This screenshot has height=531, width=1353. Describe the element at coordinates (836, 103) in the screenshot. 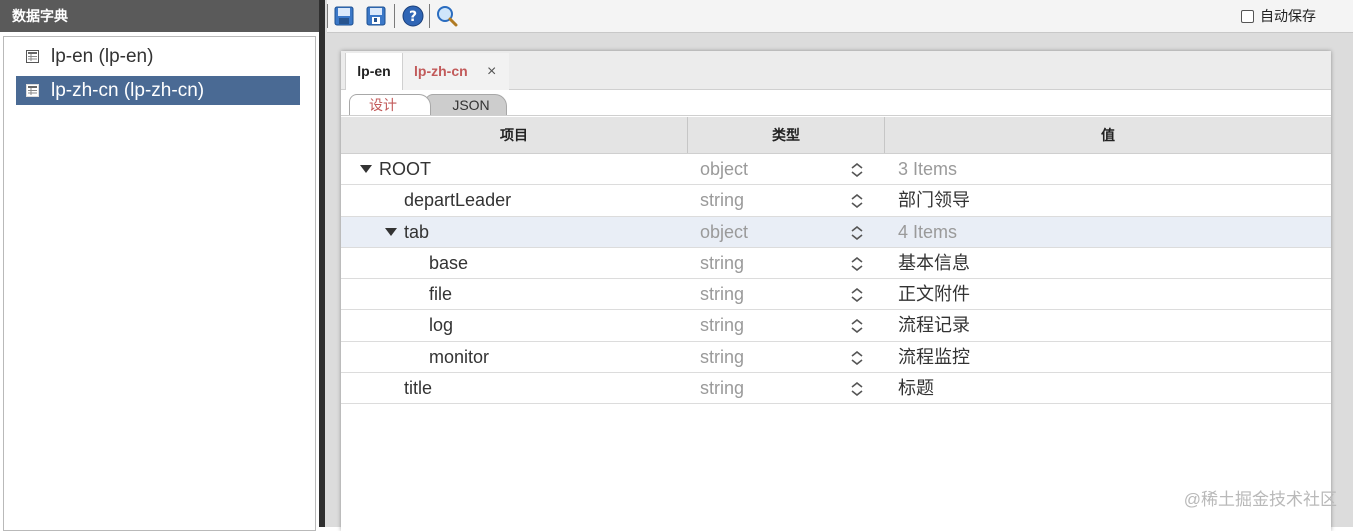

I see `view-tabs: JSON 设计` at that location.